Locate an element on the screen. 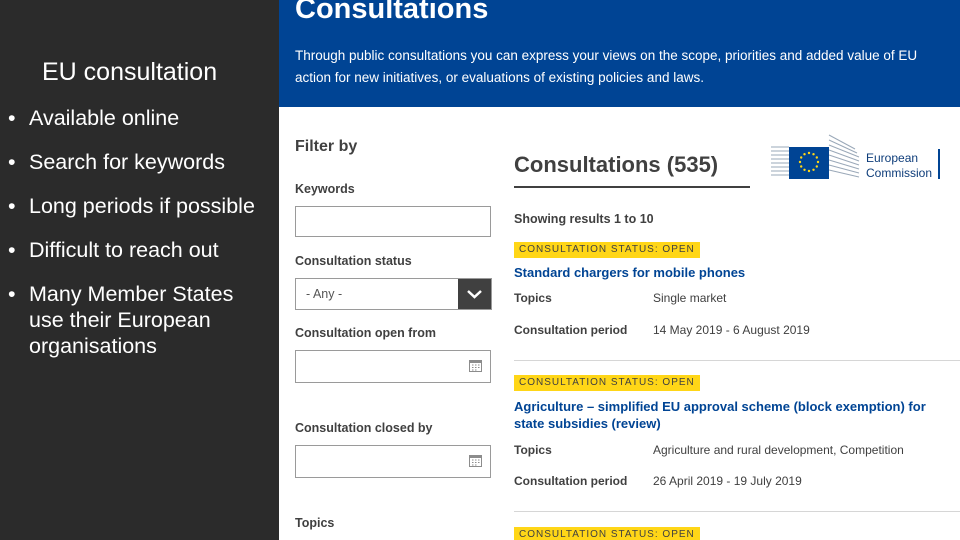 This screenshot has height=540, width=960. status-select-value: - Any - is located at coordinates (324, 294).